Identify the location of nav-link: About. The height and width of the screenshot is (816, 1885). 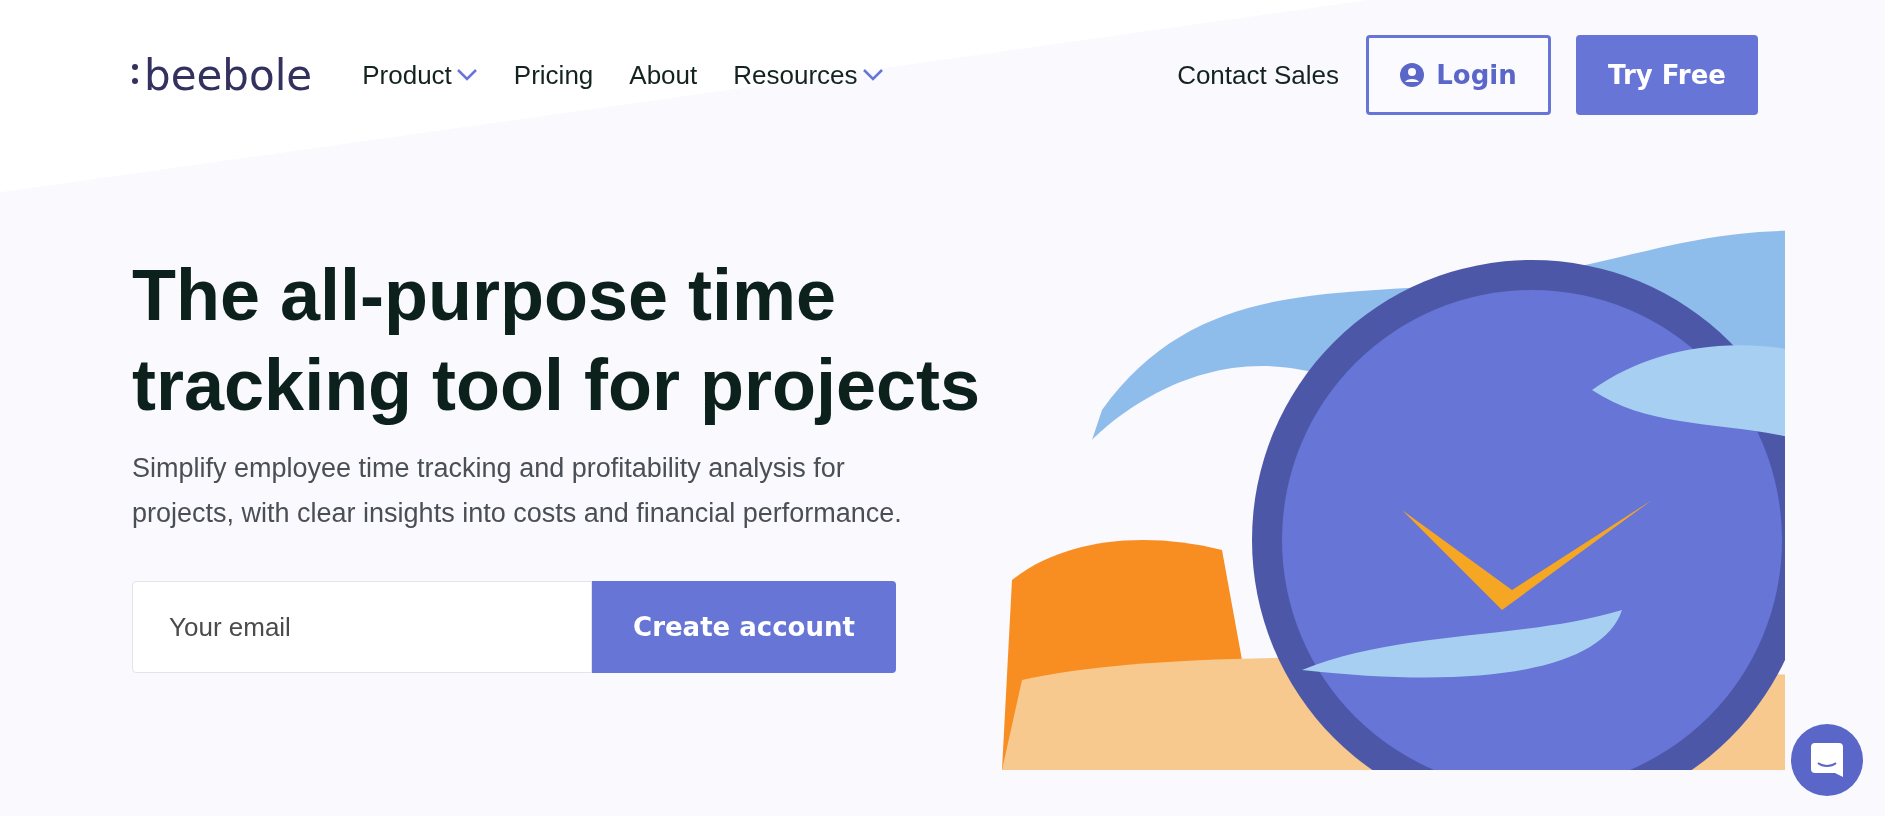
(663, 75).